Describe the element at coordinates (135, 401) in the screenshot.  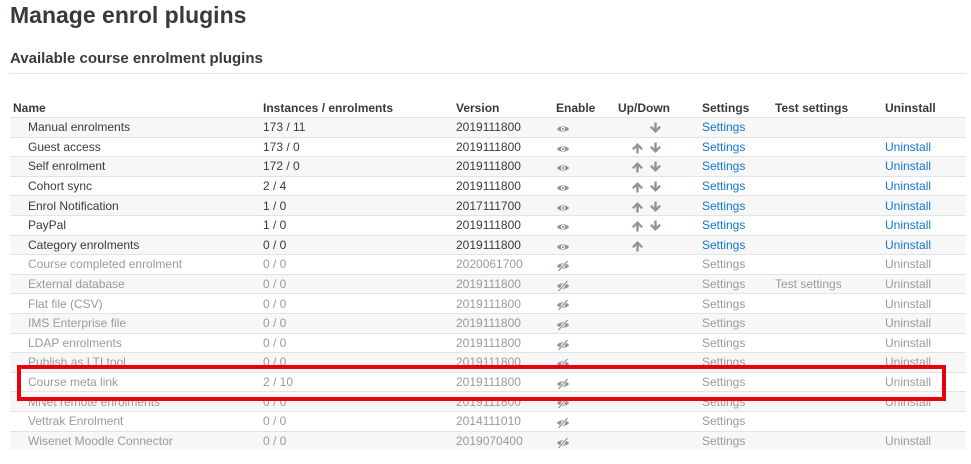
I see `plugin-name: MNet remote enrolments` at that location.